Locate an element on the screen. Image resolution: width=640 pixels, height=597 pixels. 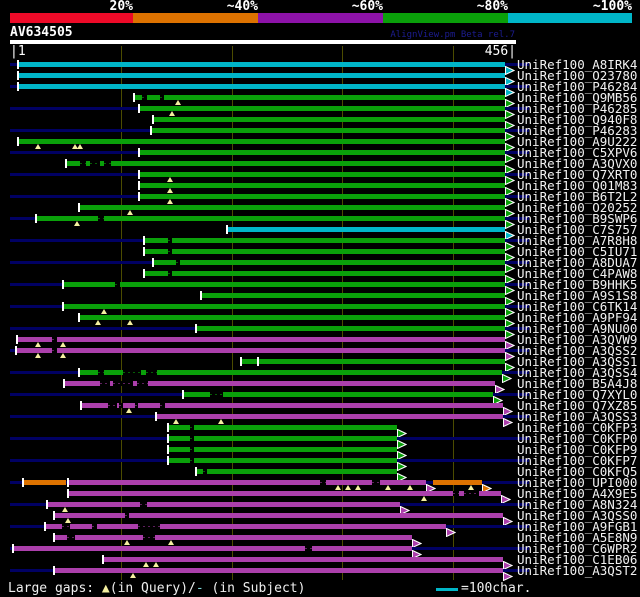
uniref-label: UniRef100_A3QST2 is located at coordinates (577, 570).